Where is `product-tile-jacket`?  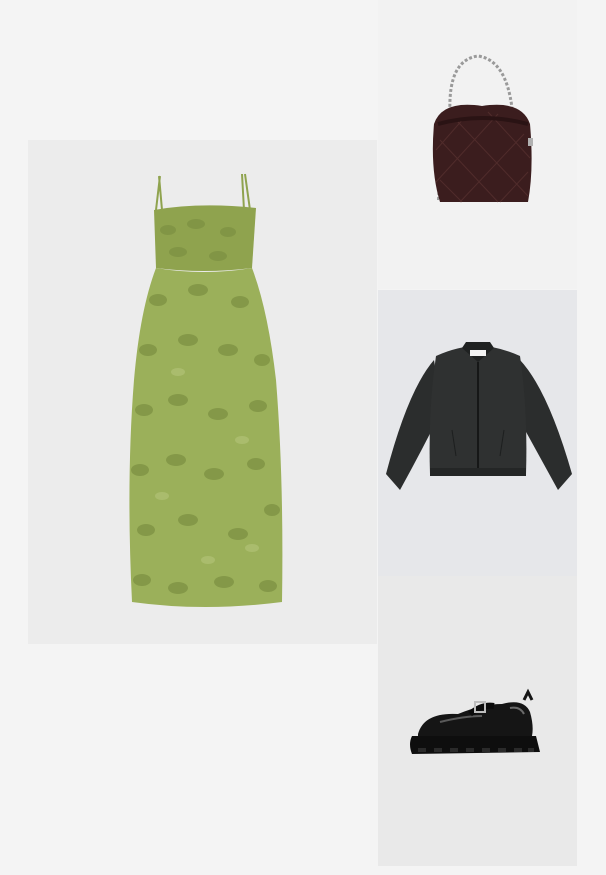
product-tile-jacket is located at coordinates (477, 433).